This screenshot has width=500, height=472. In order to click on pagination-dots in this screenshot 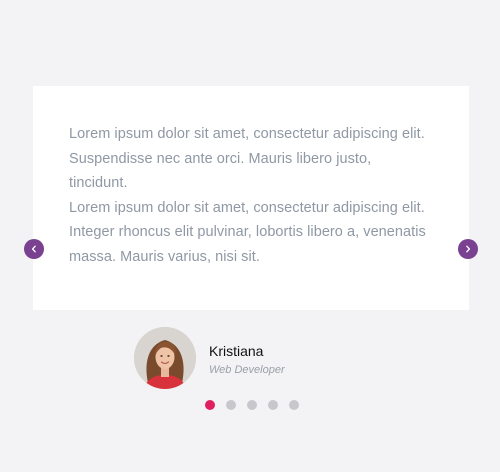, I will do `click(257, 405)`.